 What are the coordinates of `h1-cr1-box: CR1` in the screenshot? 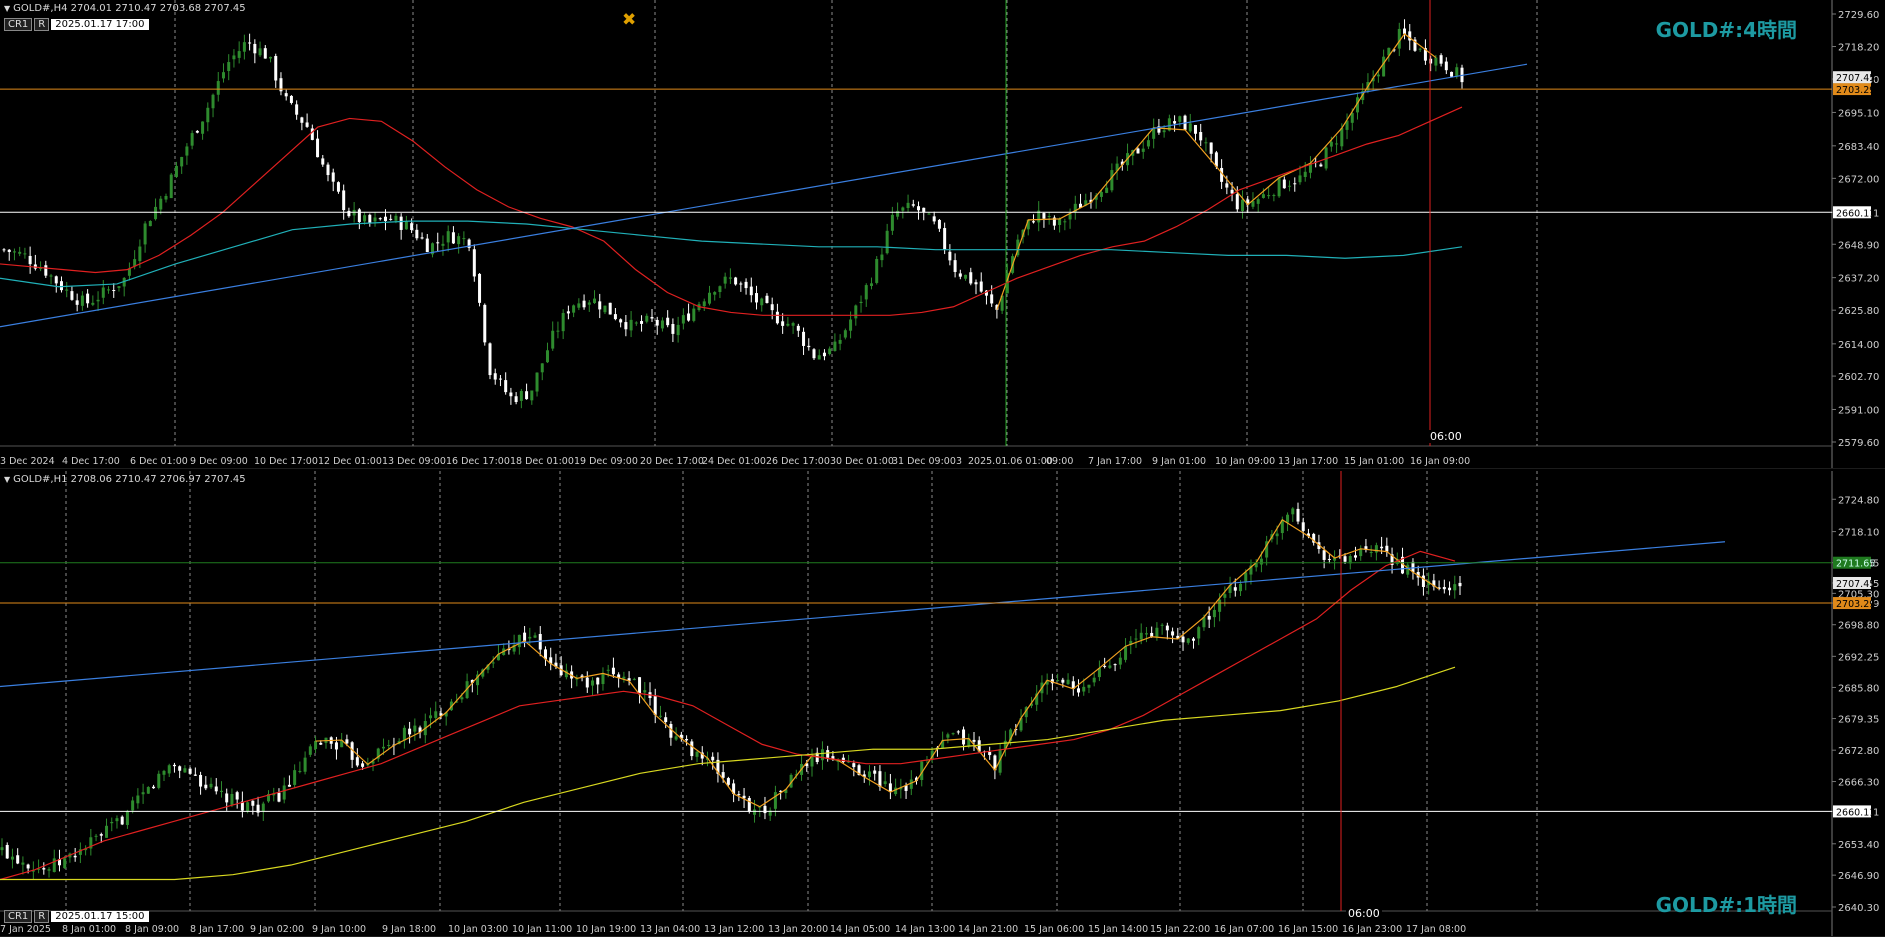 It's located at (18, 916).